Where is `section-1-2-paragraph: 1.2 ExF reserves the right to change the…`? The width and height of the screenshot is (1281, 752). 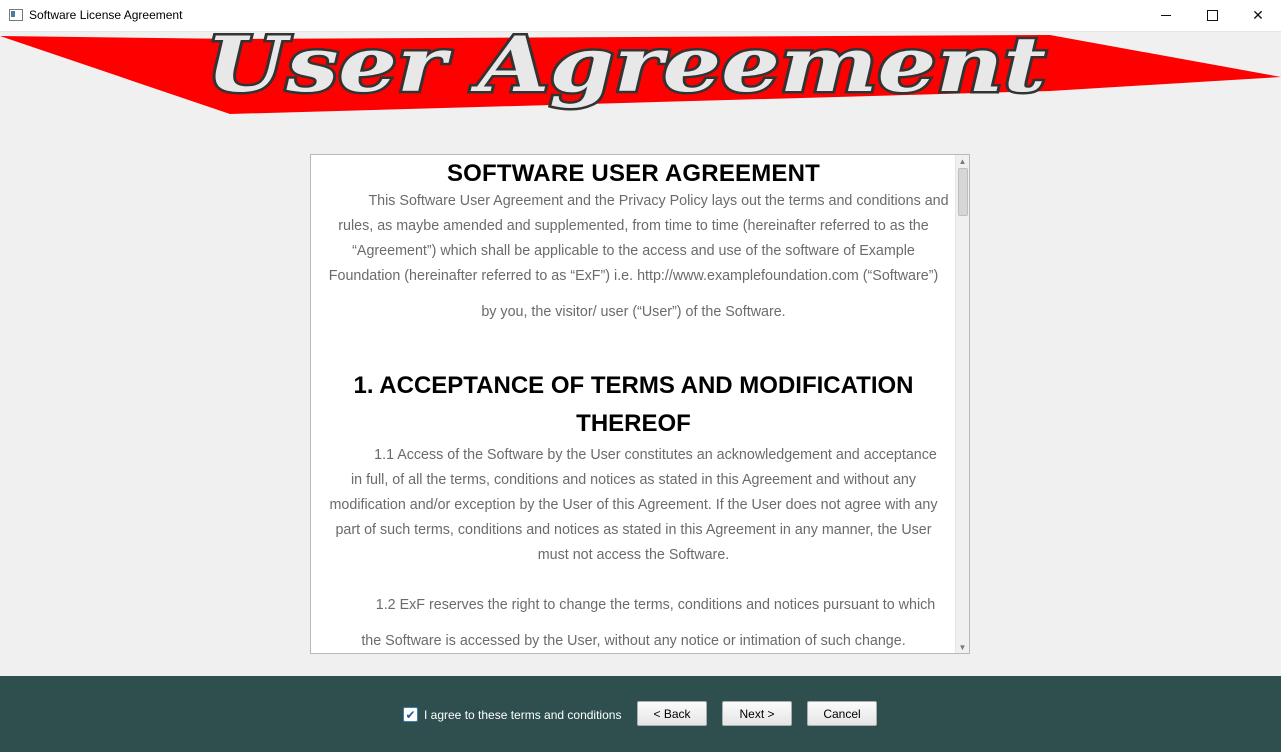
section-1-2-paragraph: 1.2 ExF reserves the right to change the… is located at coordinates (655, 605).